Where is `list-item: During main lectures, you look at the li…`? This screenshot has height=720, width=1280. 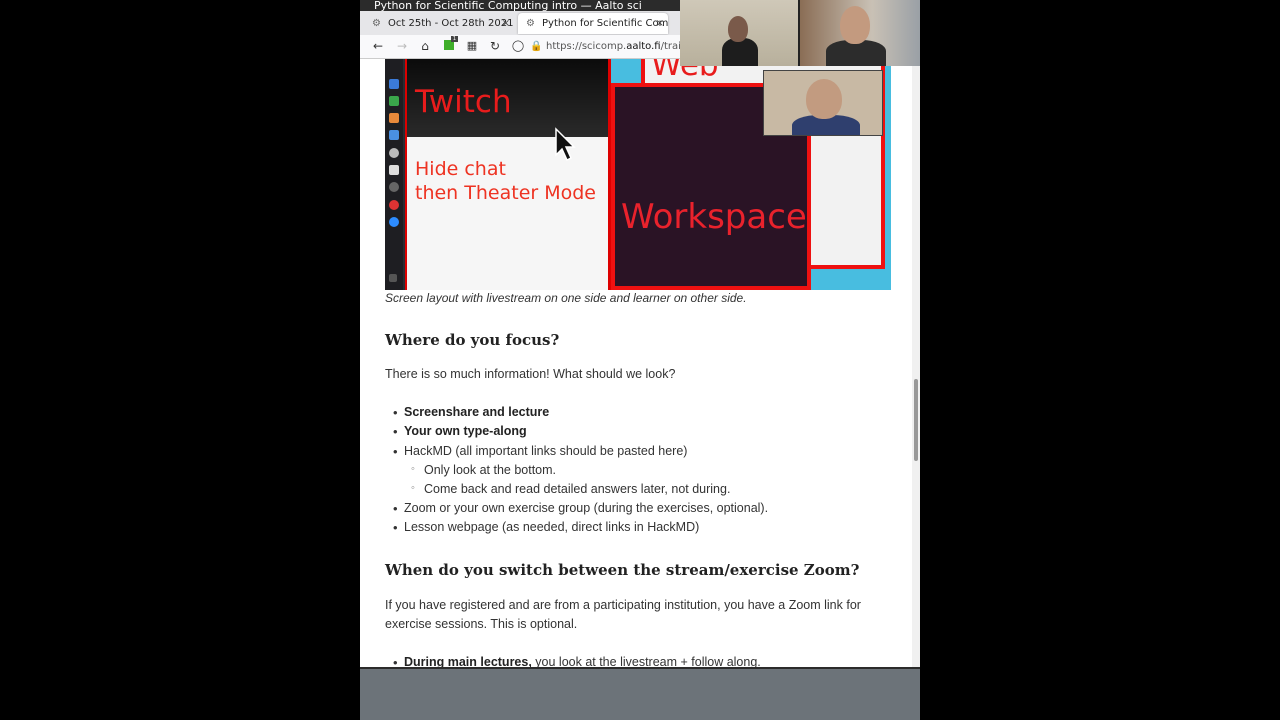
list-item: During main lectures, you look at the li… is located at coordinates (577, 661).